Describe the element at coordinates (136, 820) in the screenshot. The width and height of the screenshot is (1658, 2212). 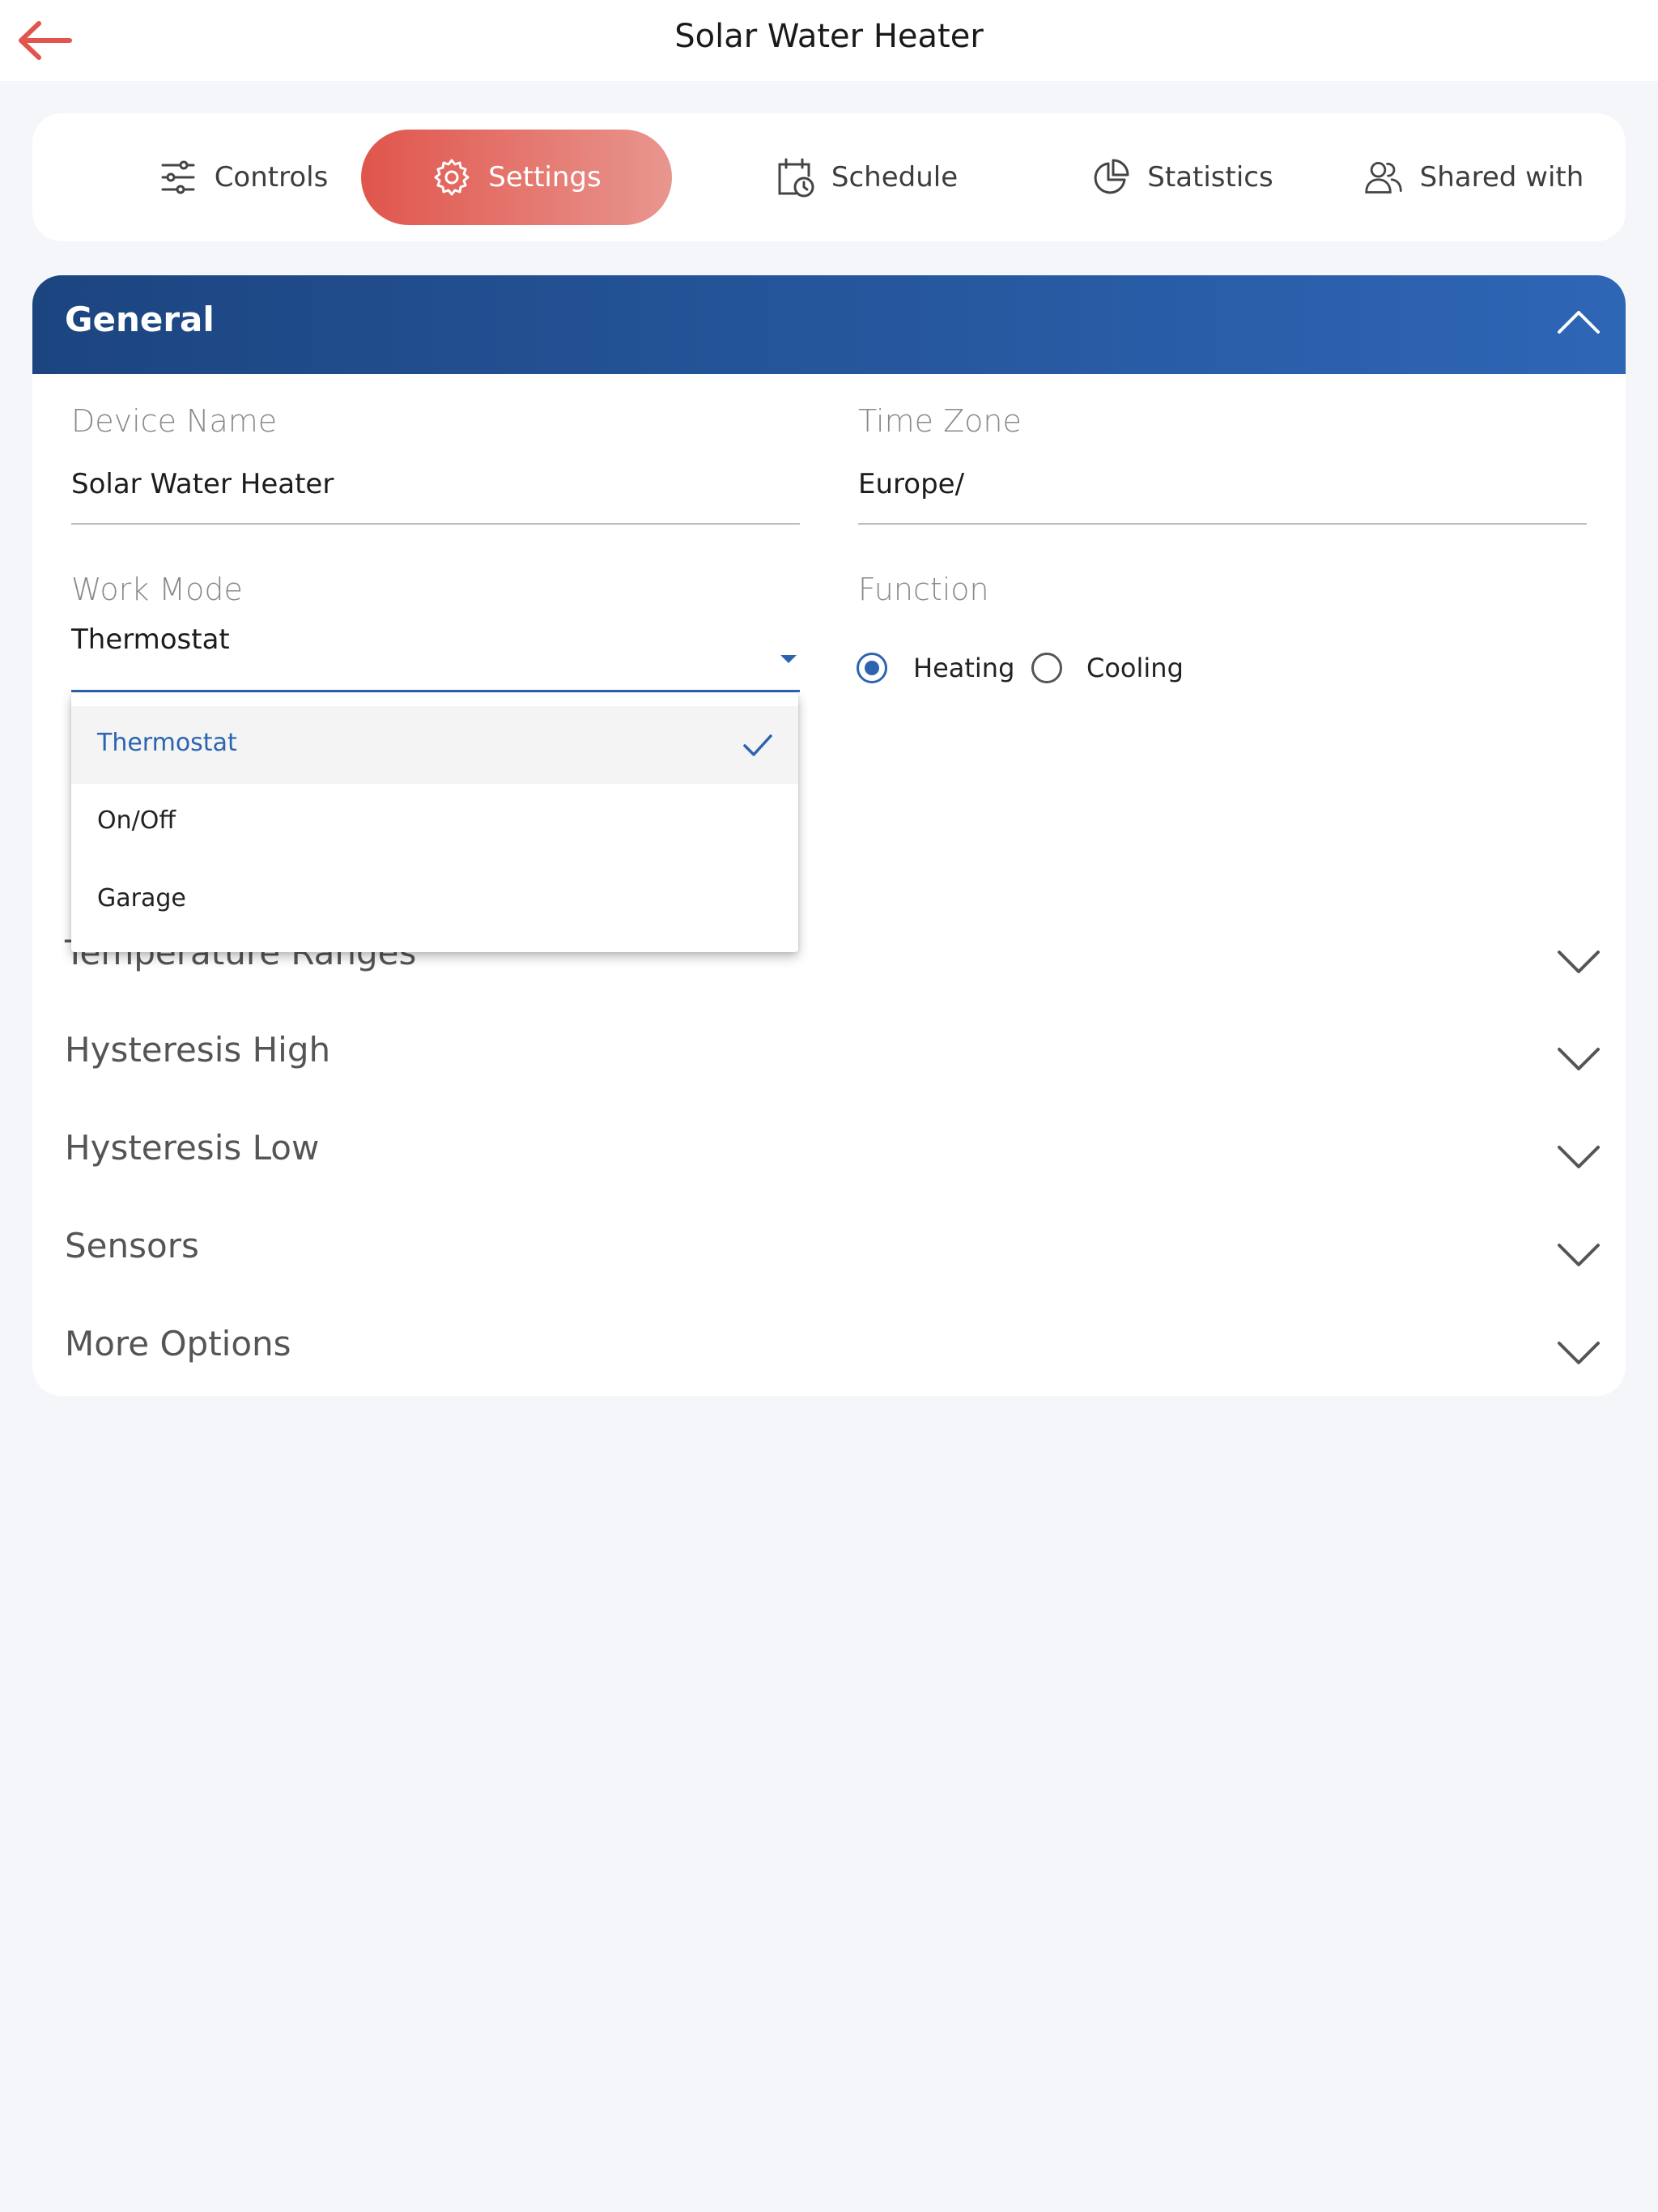
I see `menu-option-label: On/Off` at that location.